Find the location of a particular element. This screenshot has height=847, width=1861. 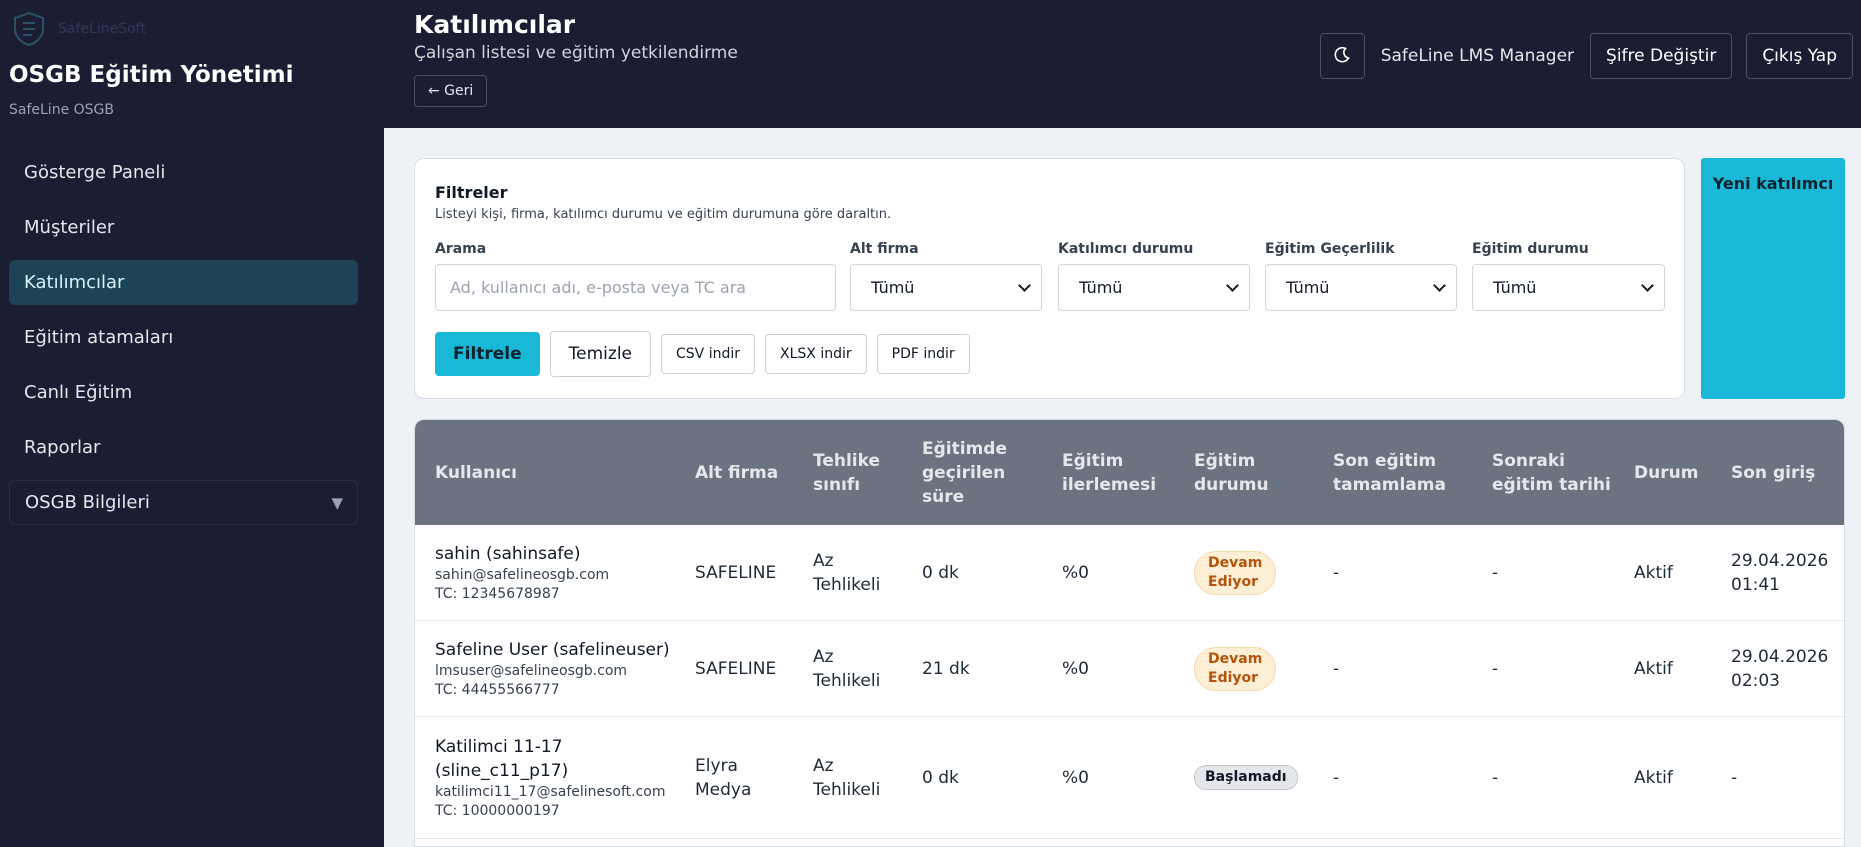

last-login-cell: 29.04.2026 02:03 is located at coordinates (1780, 668).